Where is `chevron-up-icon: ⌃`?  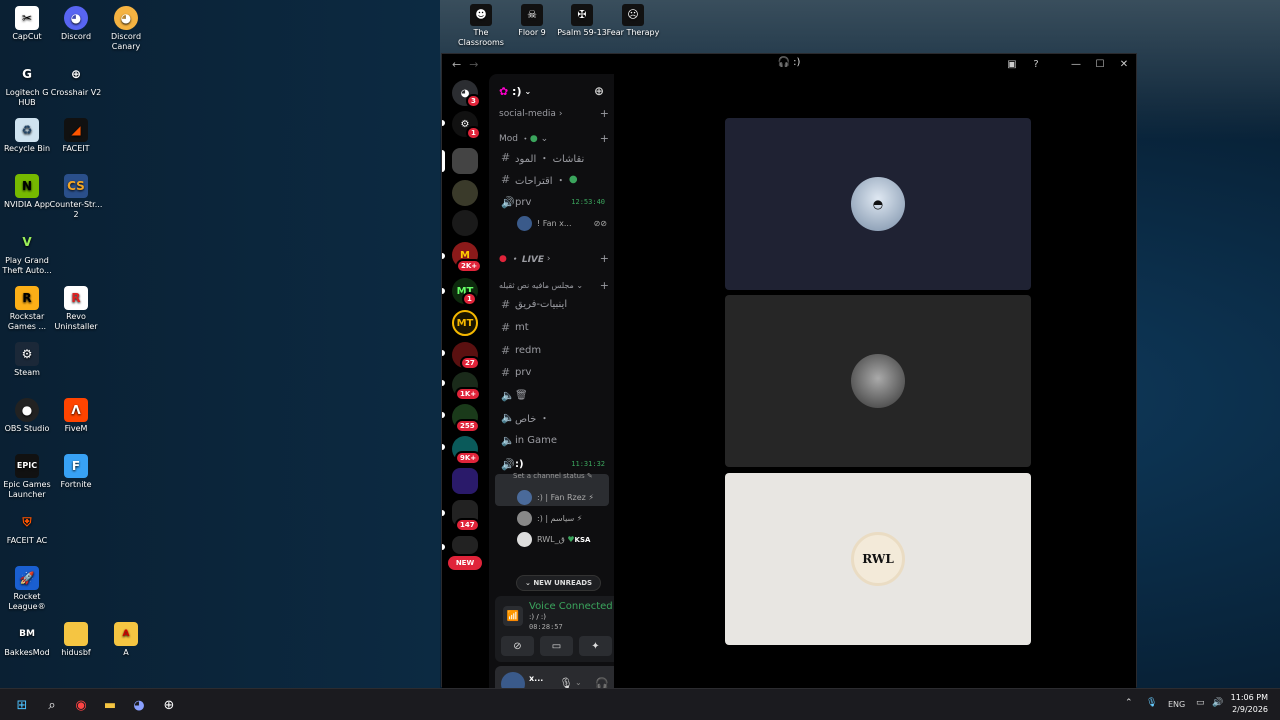 chevron-up-icon: ⌃ is located at coordinates (1129, 703).